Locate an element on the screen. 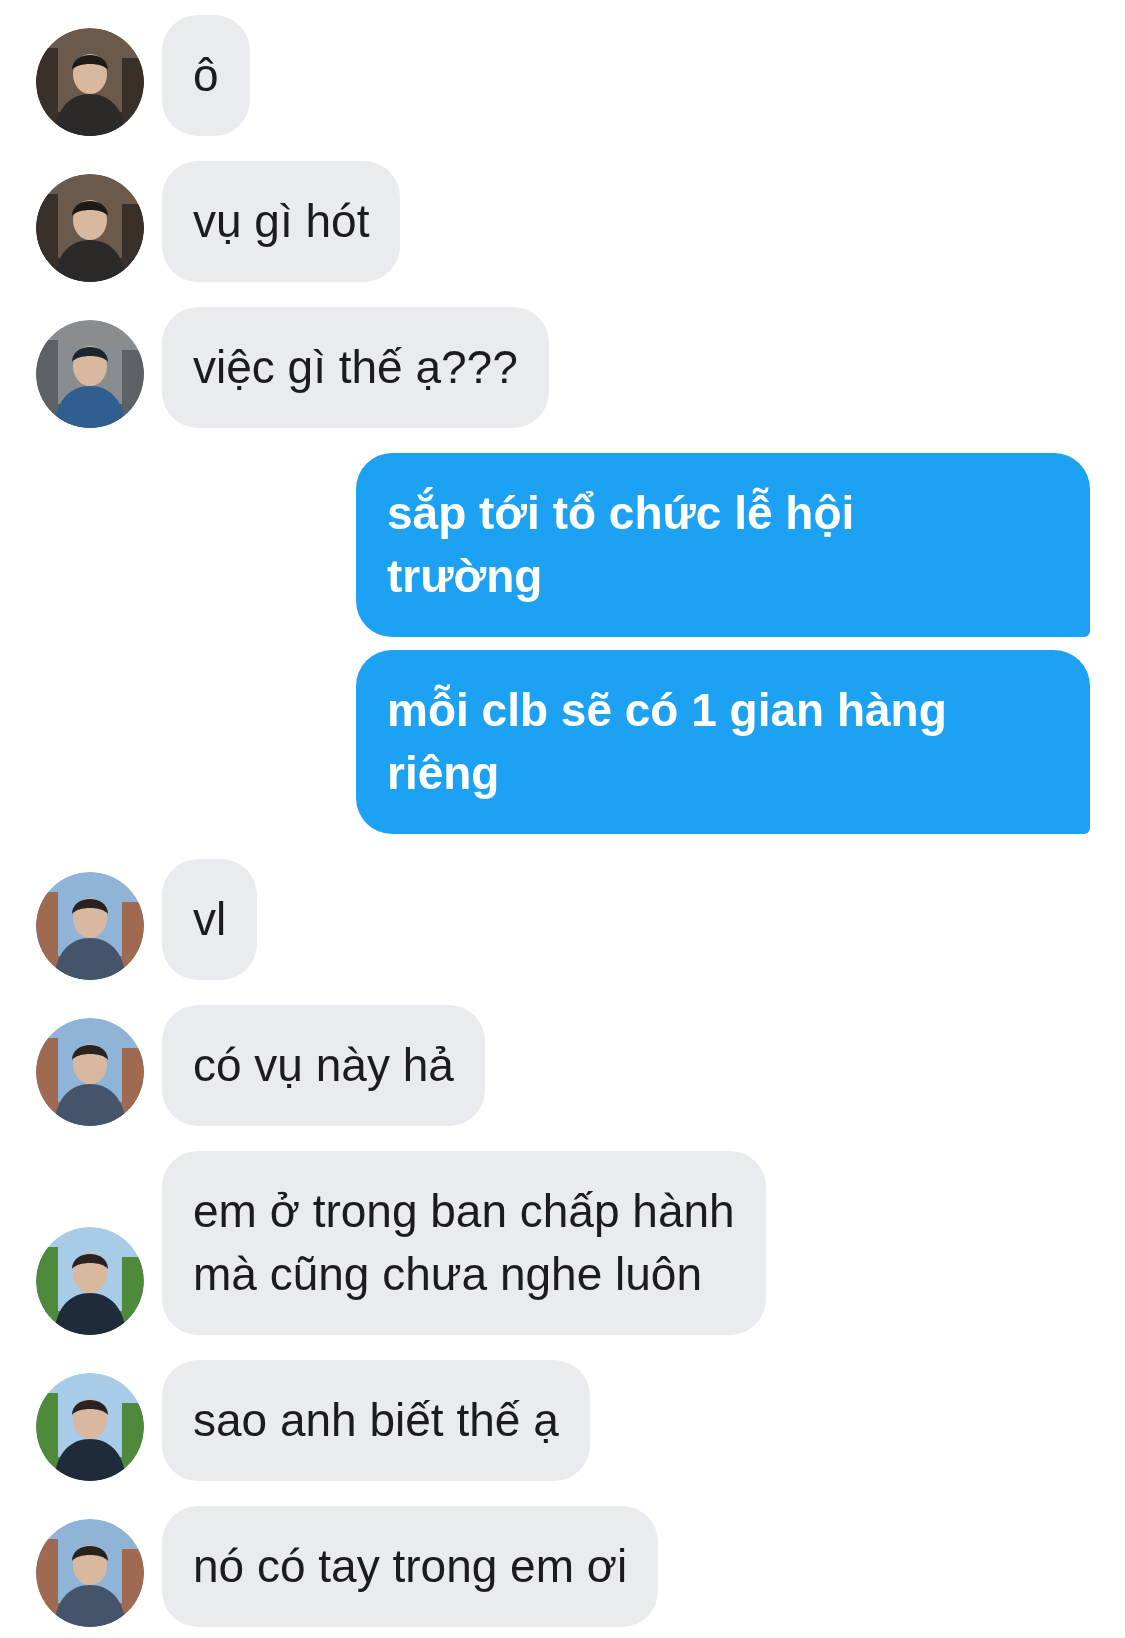  message-bubble: sao anh biết thế ạ is located at coordinates (376, 1420).